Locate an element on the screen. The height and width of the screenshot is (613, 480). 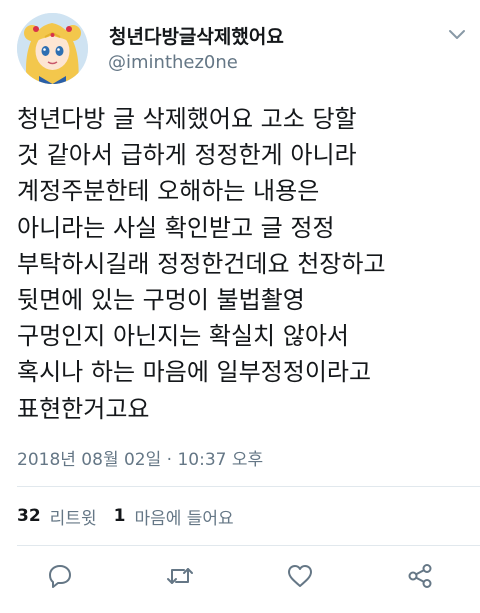
avatar is located at coordinates (52, 48).